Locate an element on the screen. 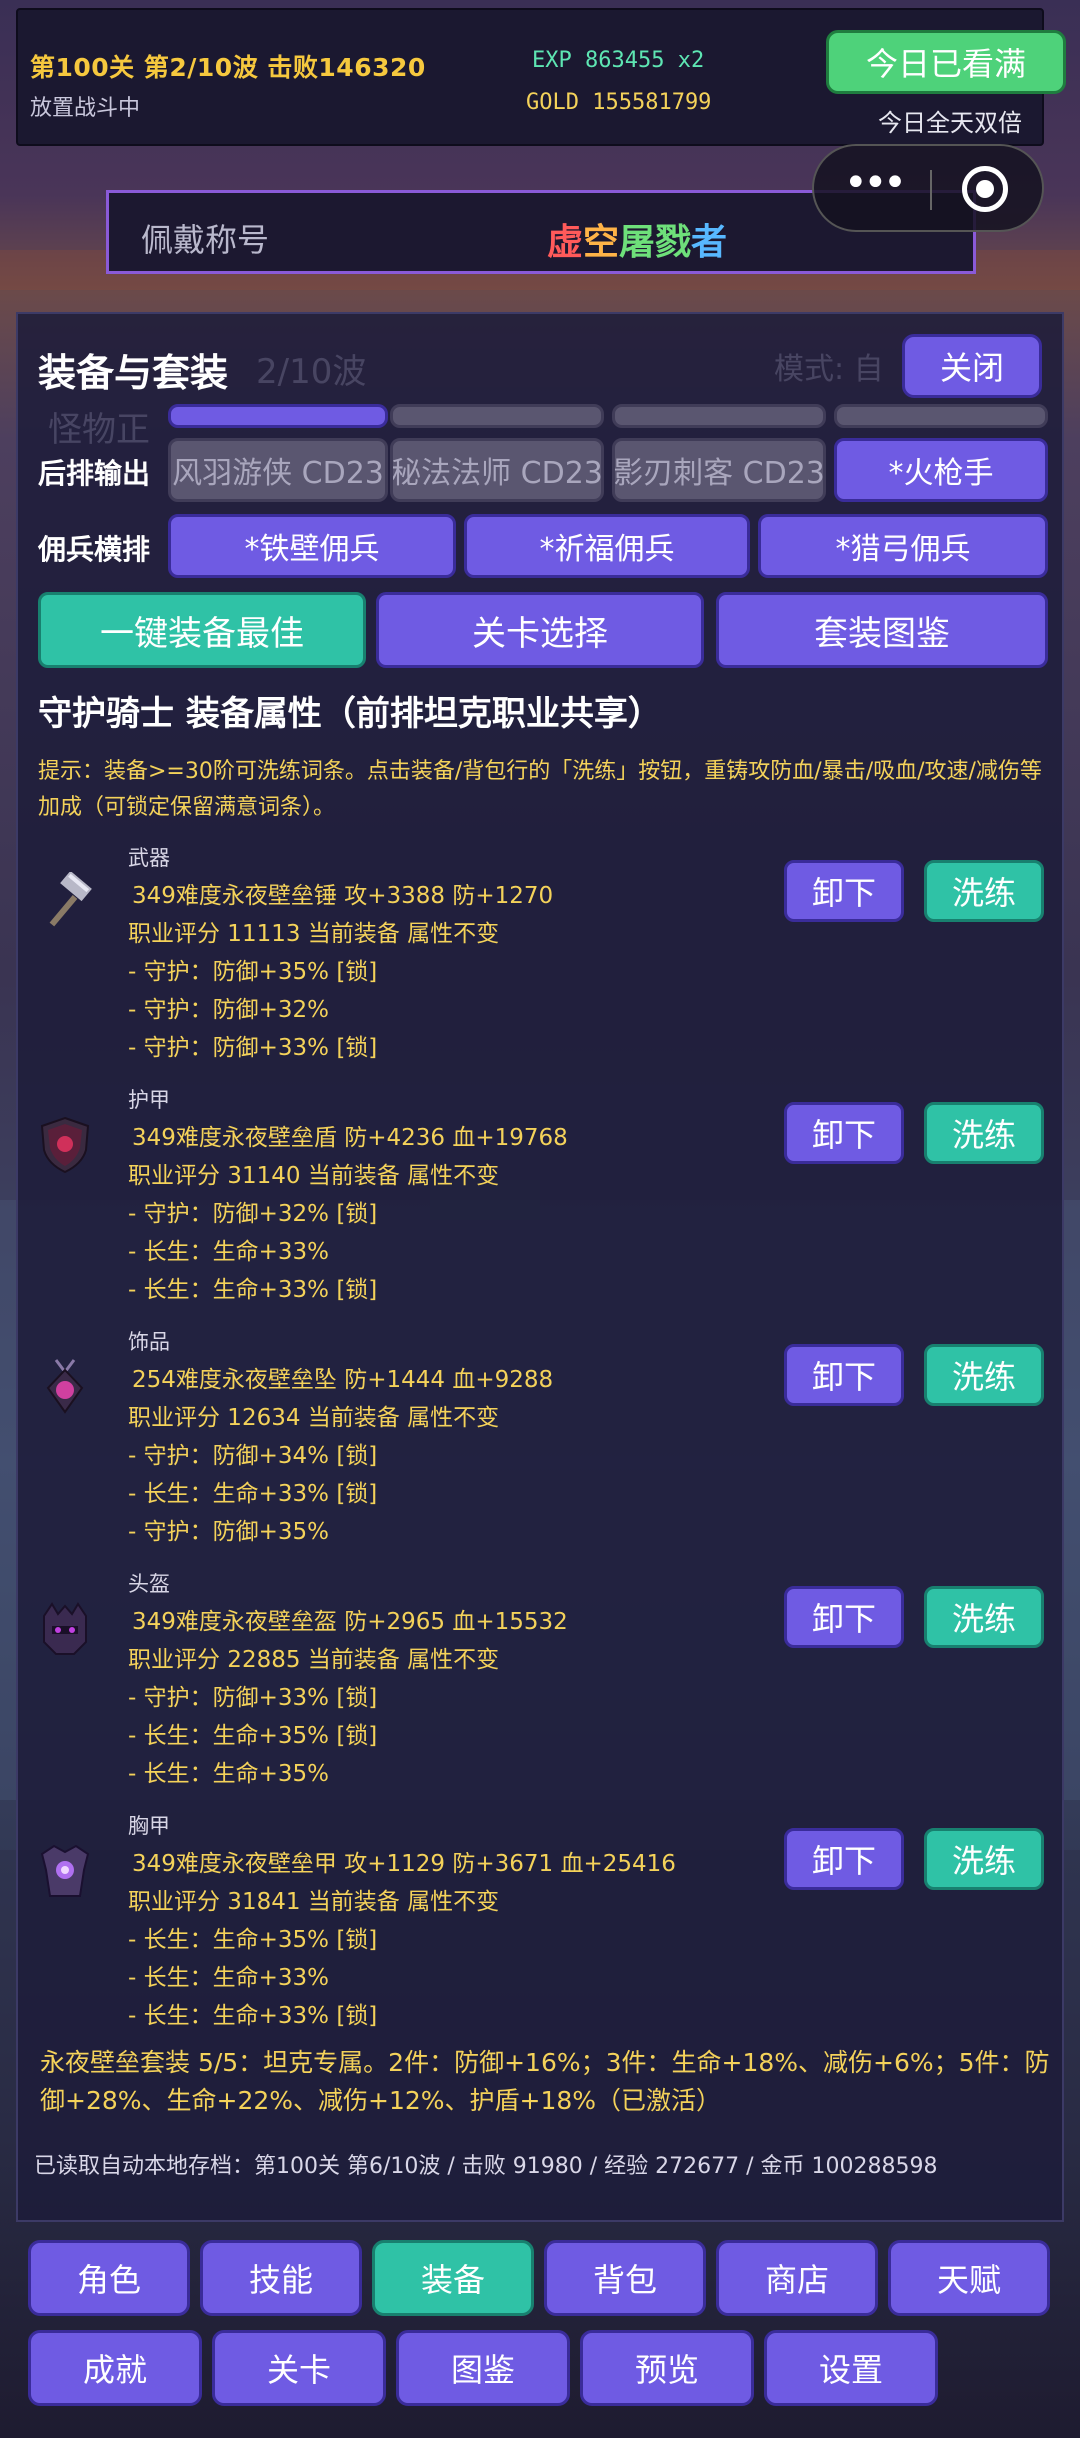 The height and width of the screenshot is (2438, 1080). daily-double-label: 今日全天双倍 is located at coordinates (950, 123).